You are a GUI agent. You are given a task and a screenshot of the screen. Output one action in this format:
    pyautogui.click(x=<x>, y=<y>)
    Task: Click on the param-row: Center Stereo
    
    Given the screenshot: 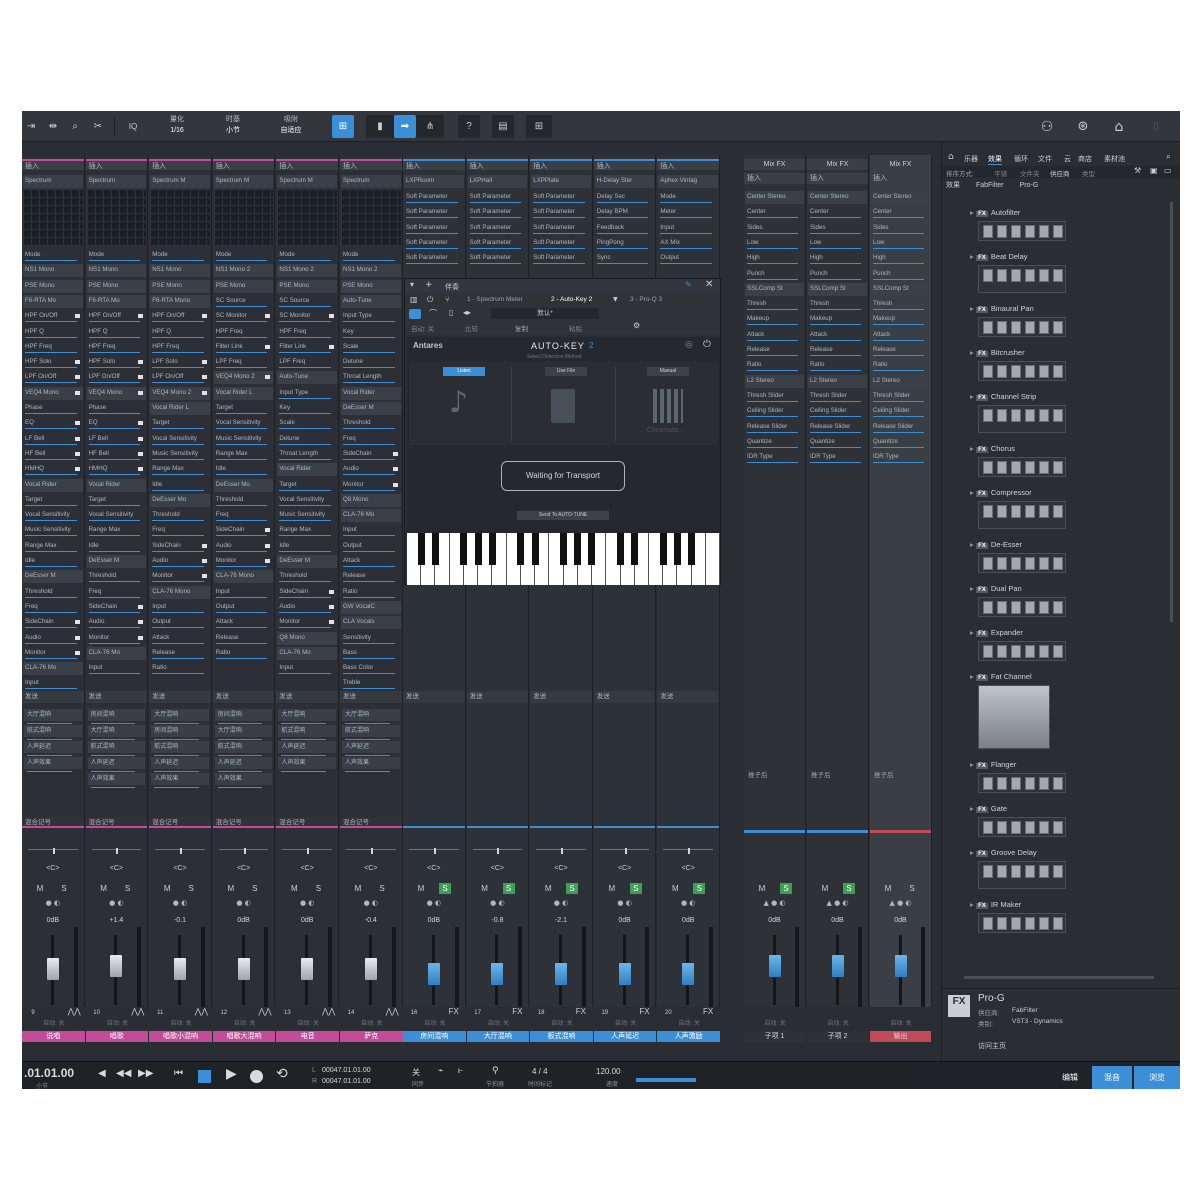 What is the action you would take?
    pyautogui.click(x=900, y=197)
    